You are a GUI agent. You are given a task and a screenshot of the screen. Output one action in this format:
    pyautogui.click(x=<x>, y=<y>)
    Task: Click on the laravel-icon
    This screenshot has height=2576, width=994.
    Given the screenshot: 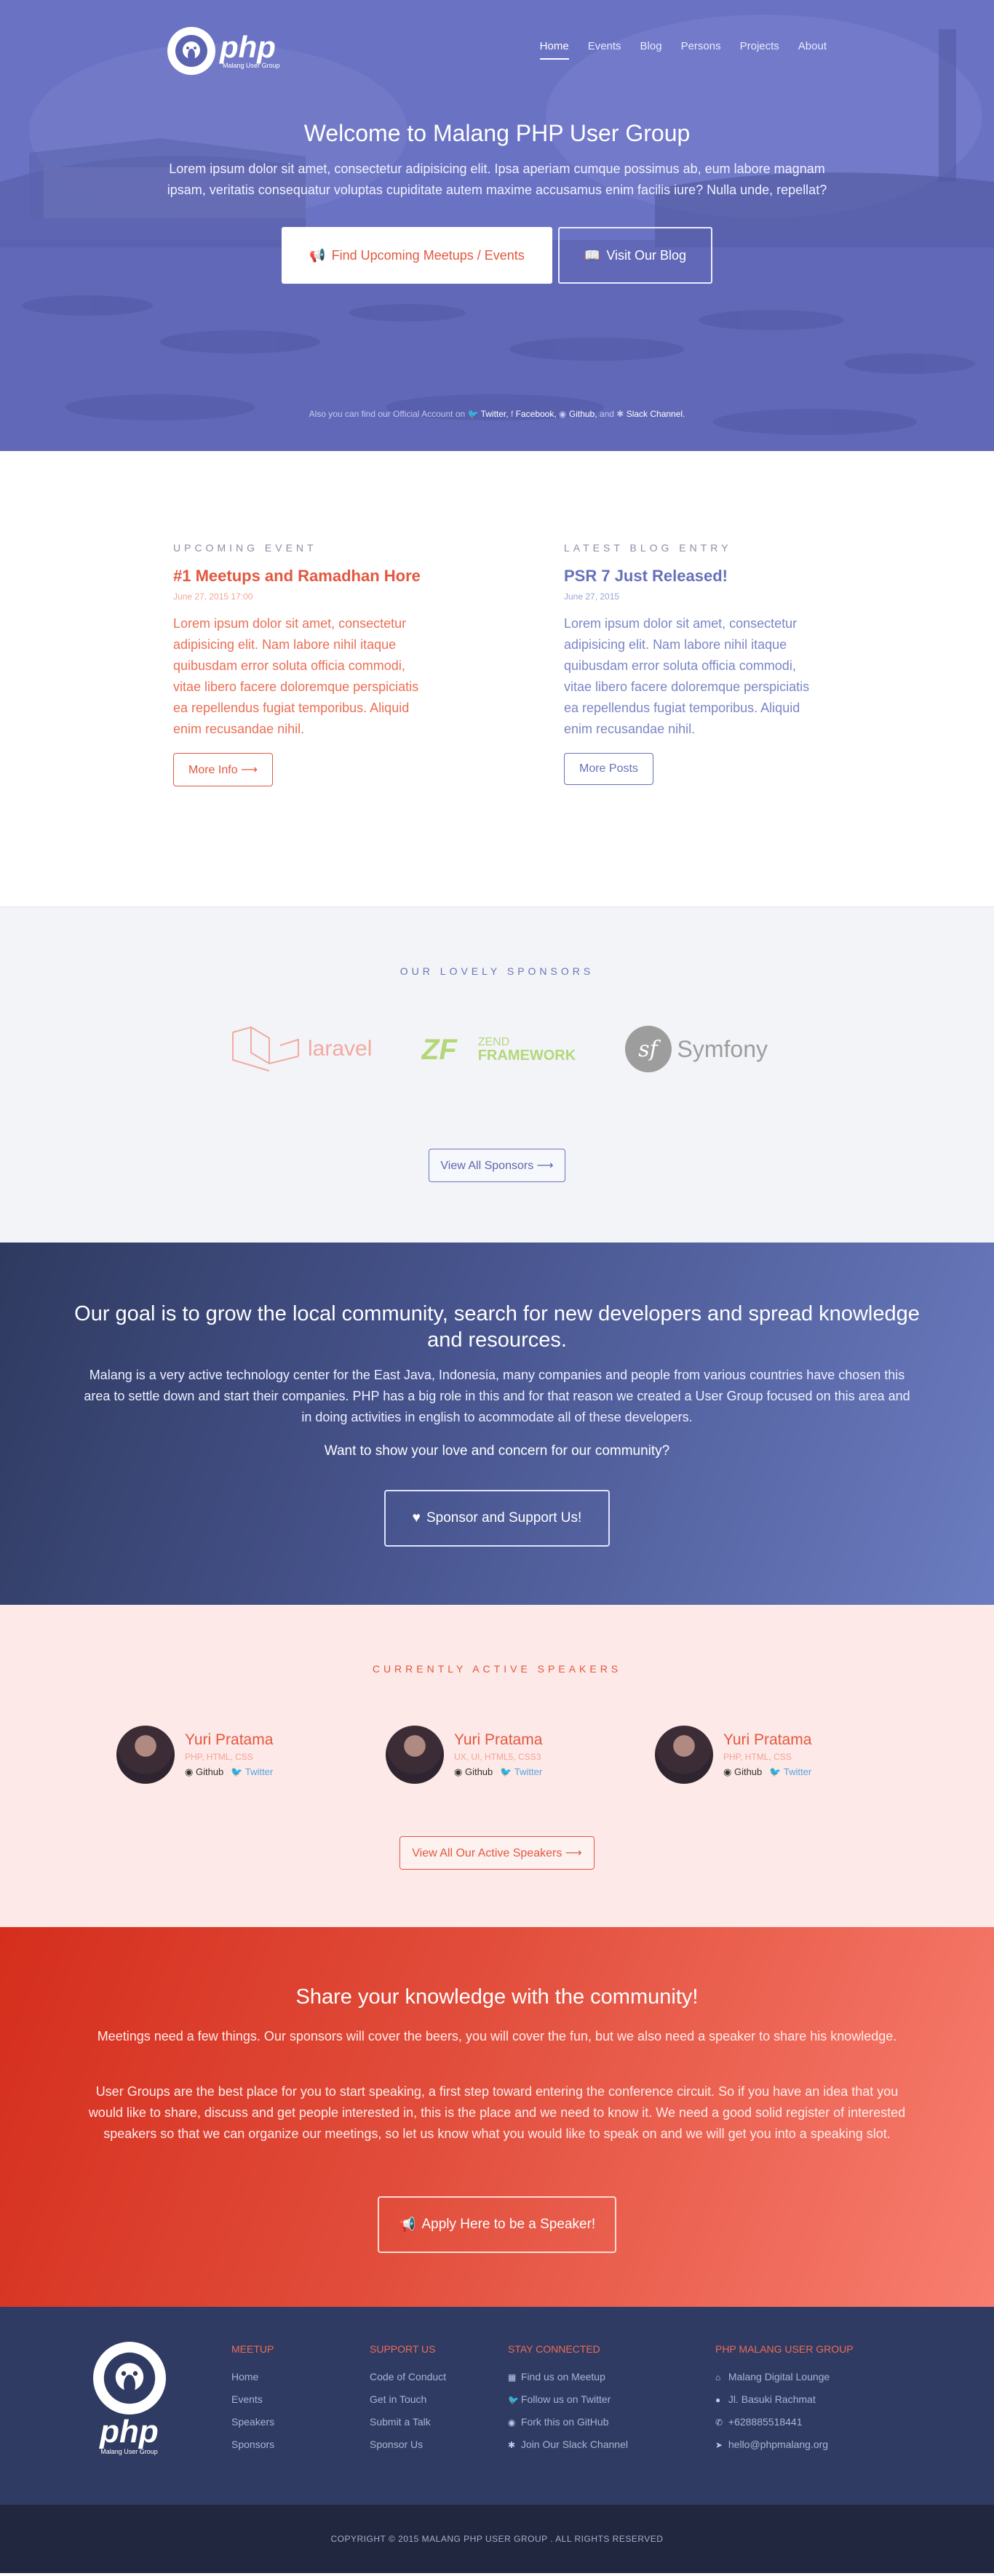 What is the action you would take?
    pyautogui.click(x=266, y=1049)
    